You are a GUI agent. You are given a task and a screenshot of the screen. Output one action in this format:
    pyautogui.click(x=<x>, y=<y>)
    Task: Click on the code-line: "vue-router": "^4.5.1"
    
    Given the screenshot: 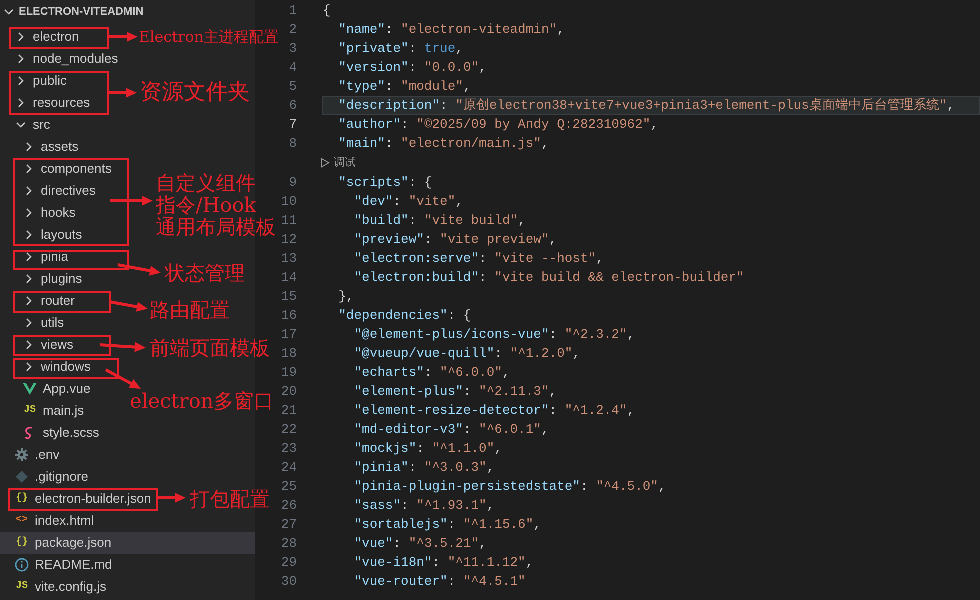 What is the action you would take?
    pyautogui.click(x=440, y=581)
    